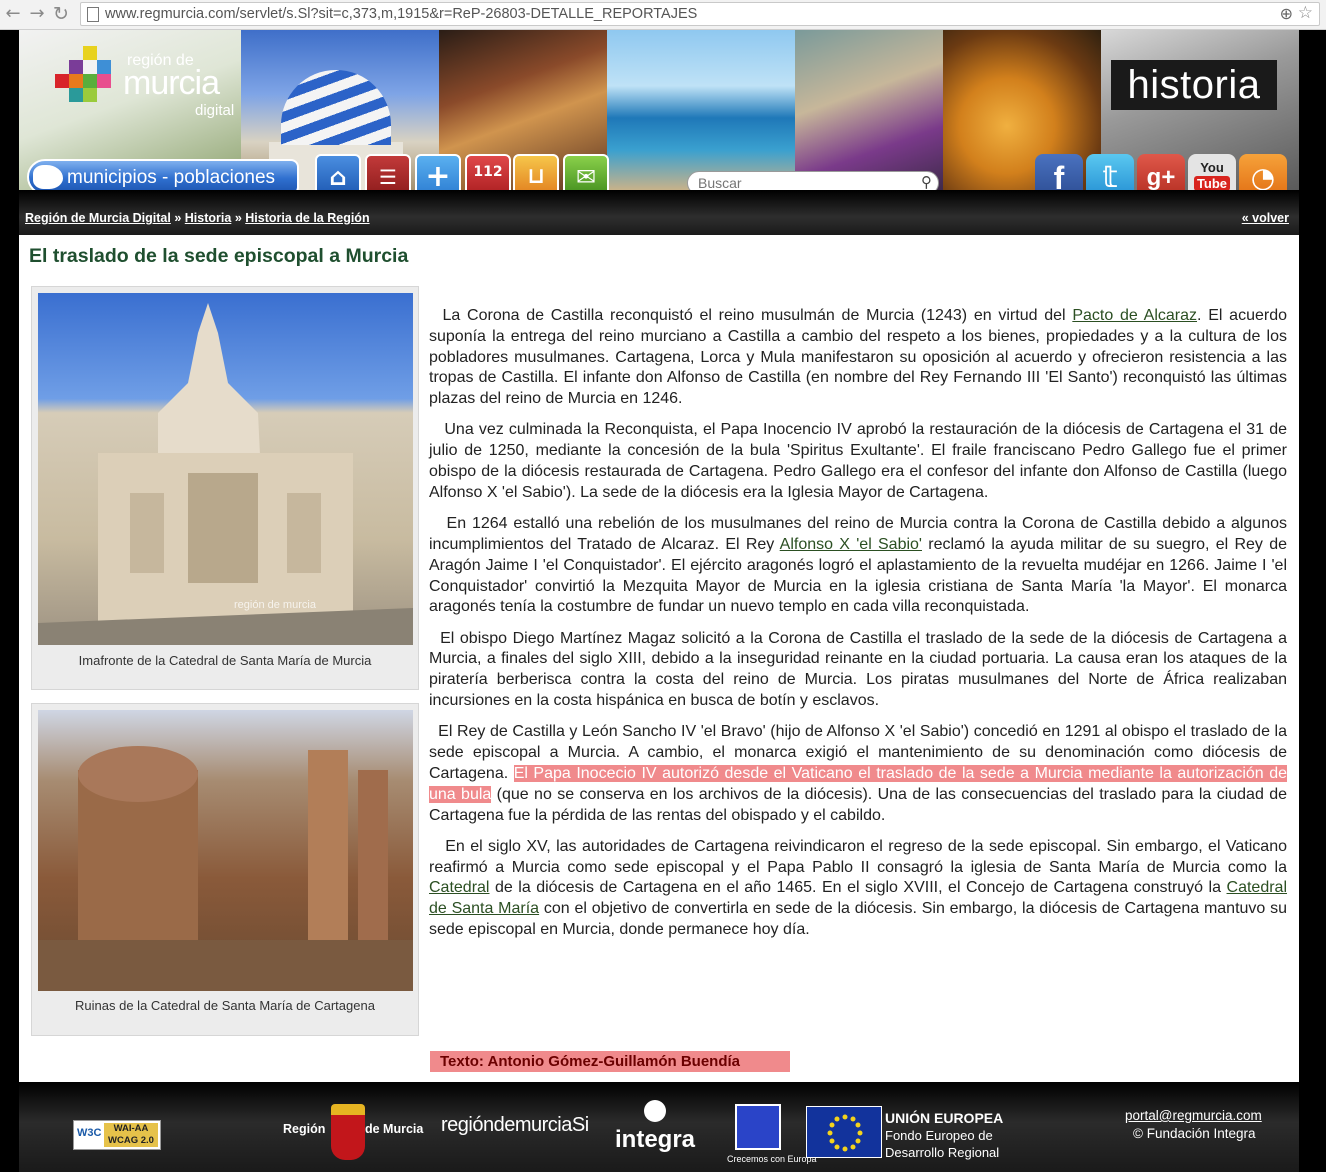 The height and width of the screenshot is (1172, 1326). What do you see at coordinates (394, 1129) in the screenshot?
I see `region-murcia-right-text: de Murcia` at bounding box center [394, 1129].